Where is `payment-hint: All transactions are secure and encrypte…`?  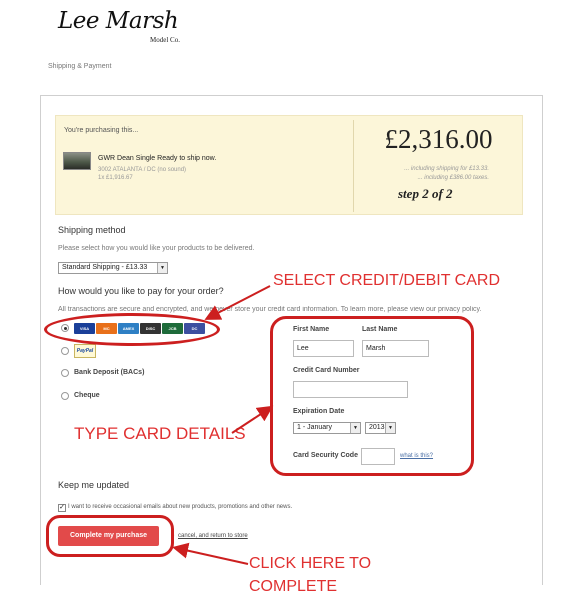
payment-hint: All transactions are secure and encrypte… is located at coordinates (270, 309).